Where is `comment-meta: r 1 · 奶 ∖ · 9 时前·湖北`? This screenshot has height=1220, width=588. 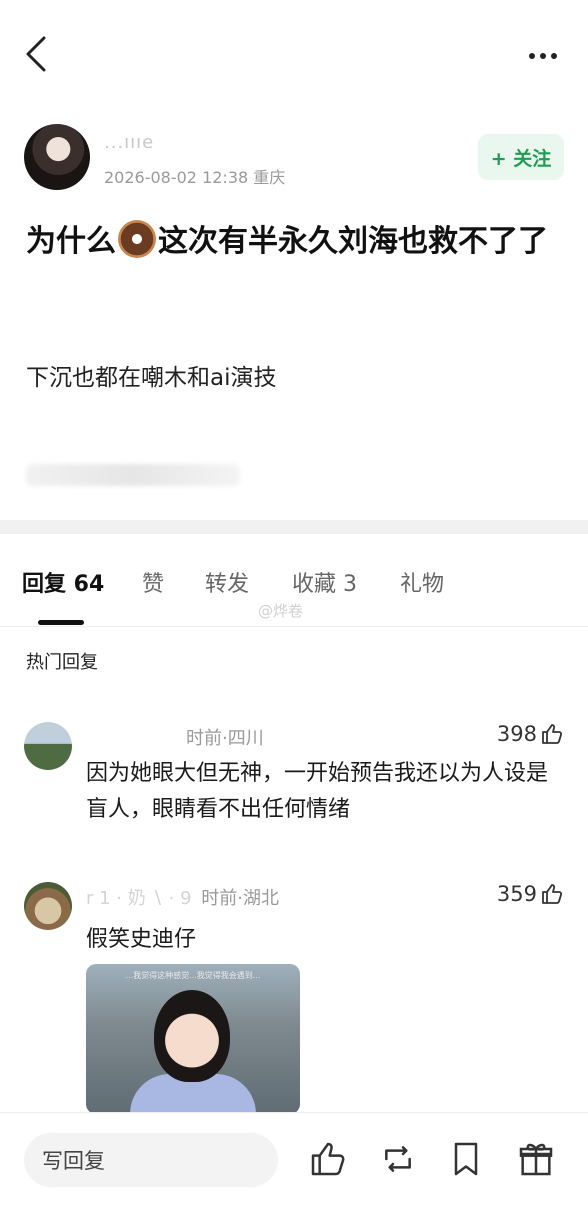 comment-meta: r 1 · 奶 ∖ · 9 时前·湖北 is located at coordinates (182, 897).